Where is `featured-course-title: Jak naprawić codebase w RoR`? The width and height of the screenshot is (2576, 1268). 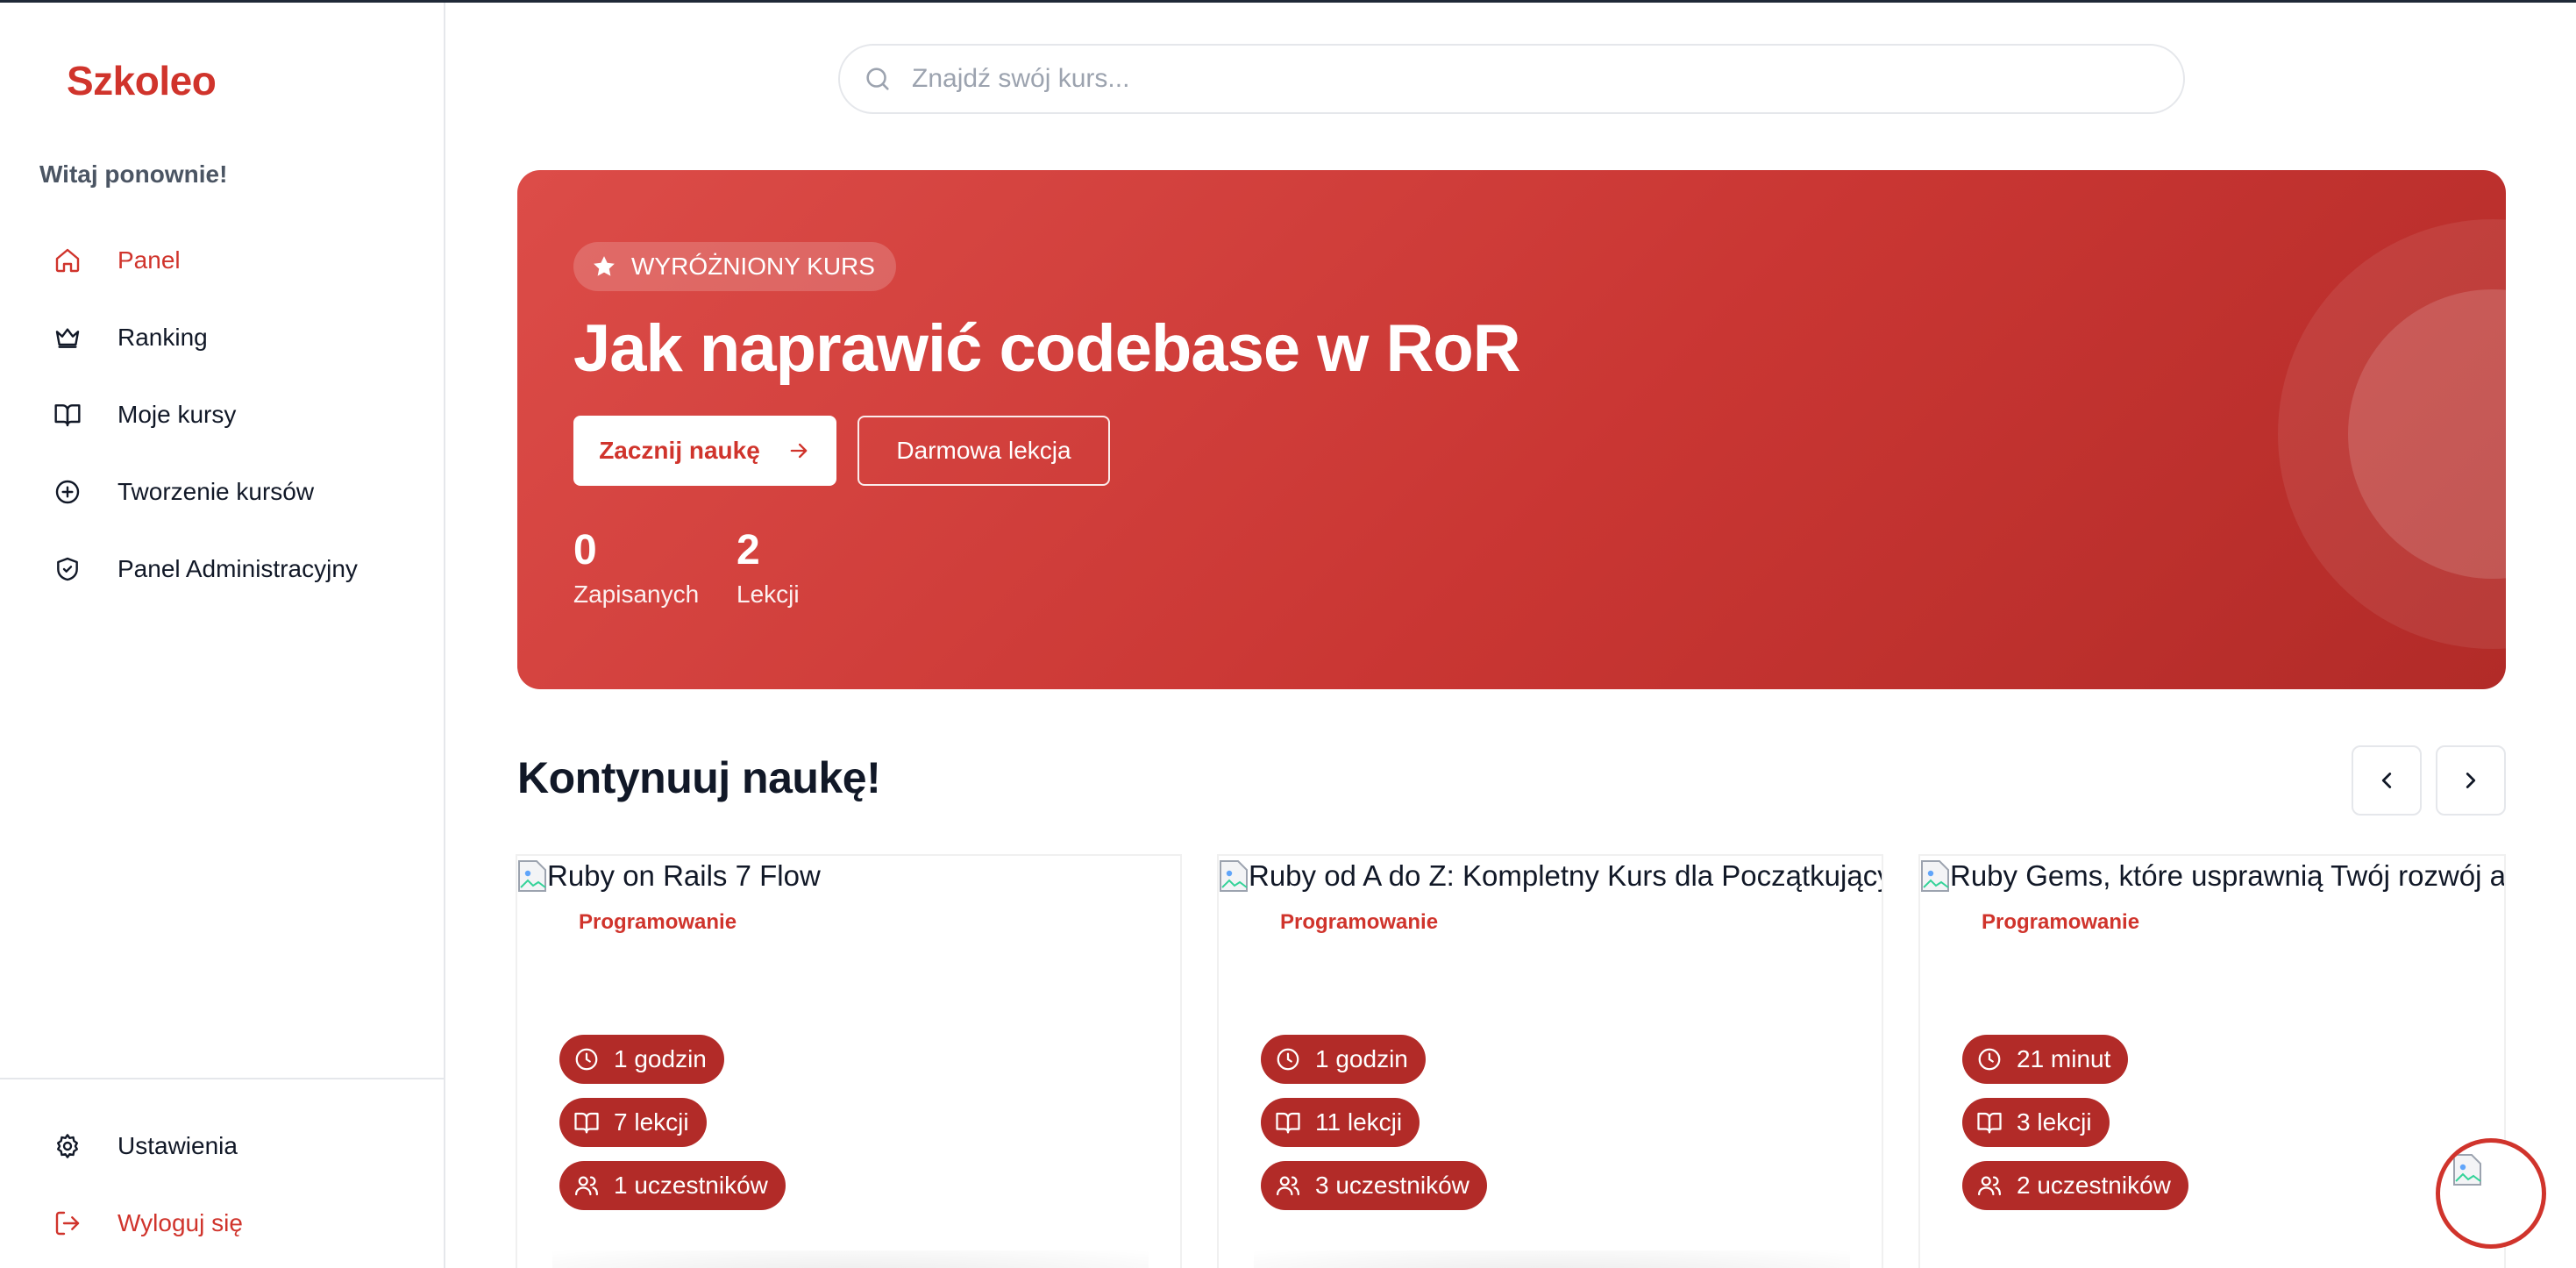
featured-course-title: Jak naprawić codebase w RoR is located at coordinates (1047, 348).